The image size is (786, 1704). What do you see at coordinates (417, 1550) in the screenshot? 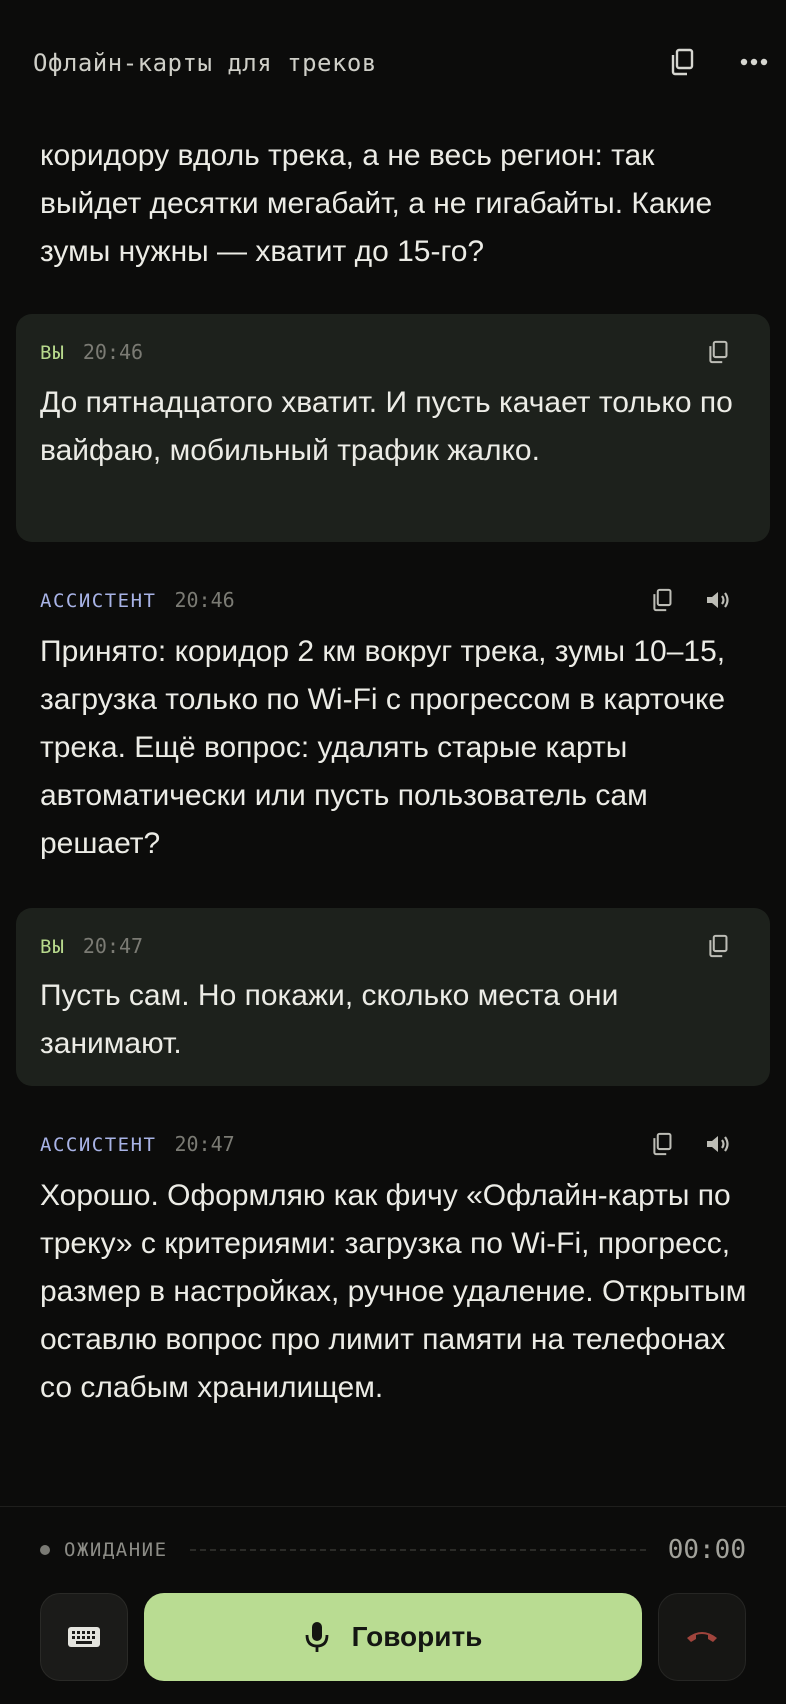
I see `waveform-placeholder` at bounding box center [417, 1550].